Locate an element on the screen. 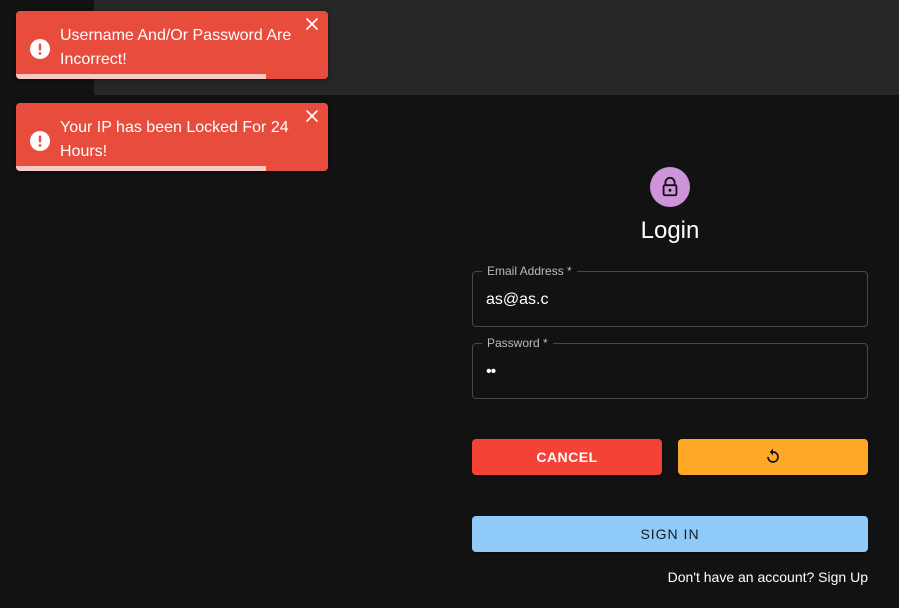  error-toast: Username And/Or Password Are Incorrect! is located at coordinates (172, 45).